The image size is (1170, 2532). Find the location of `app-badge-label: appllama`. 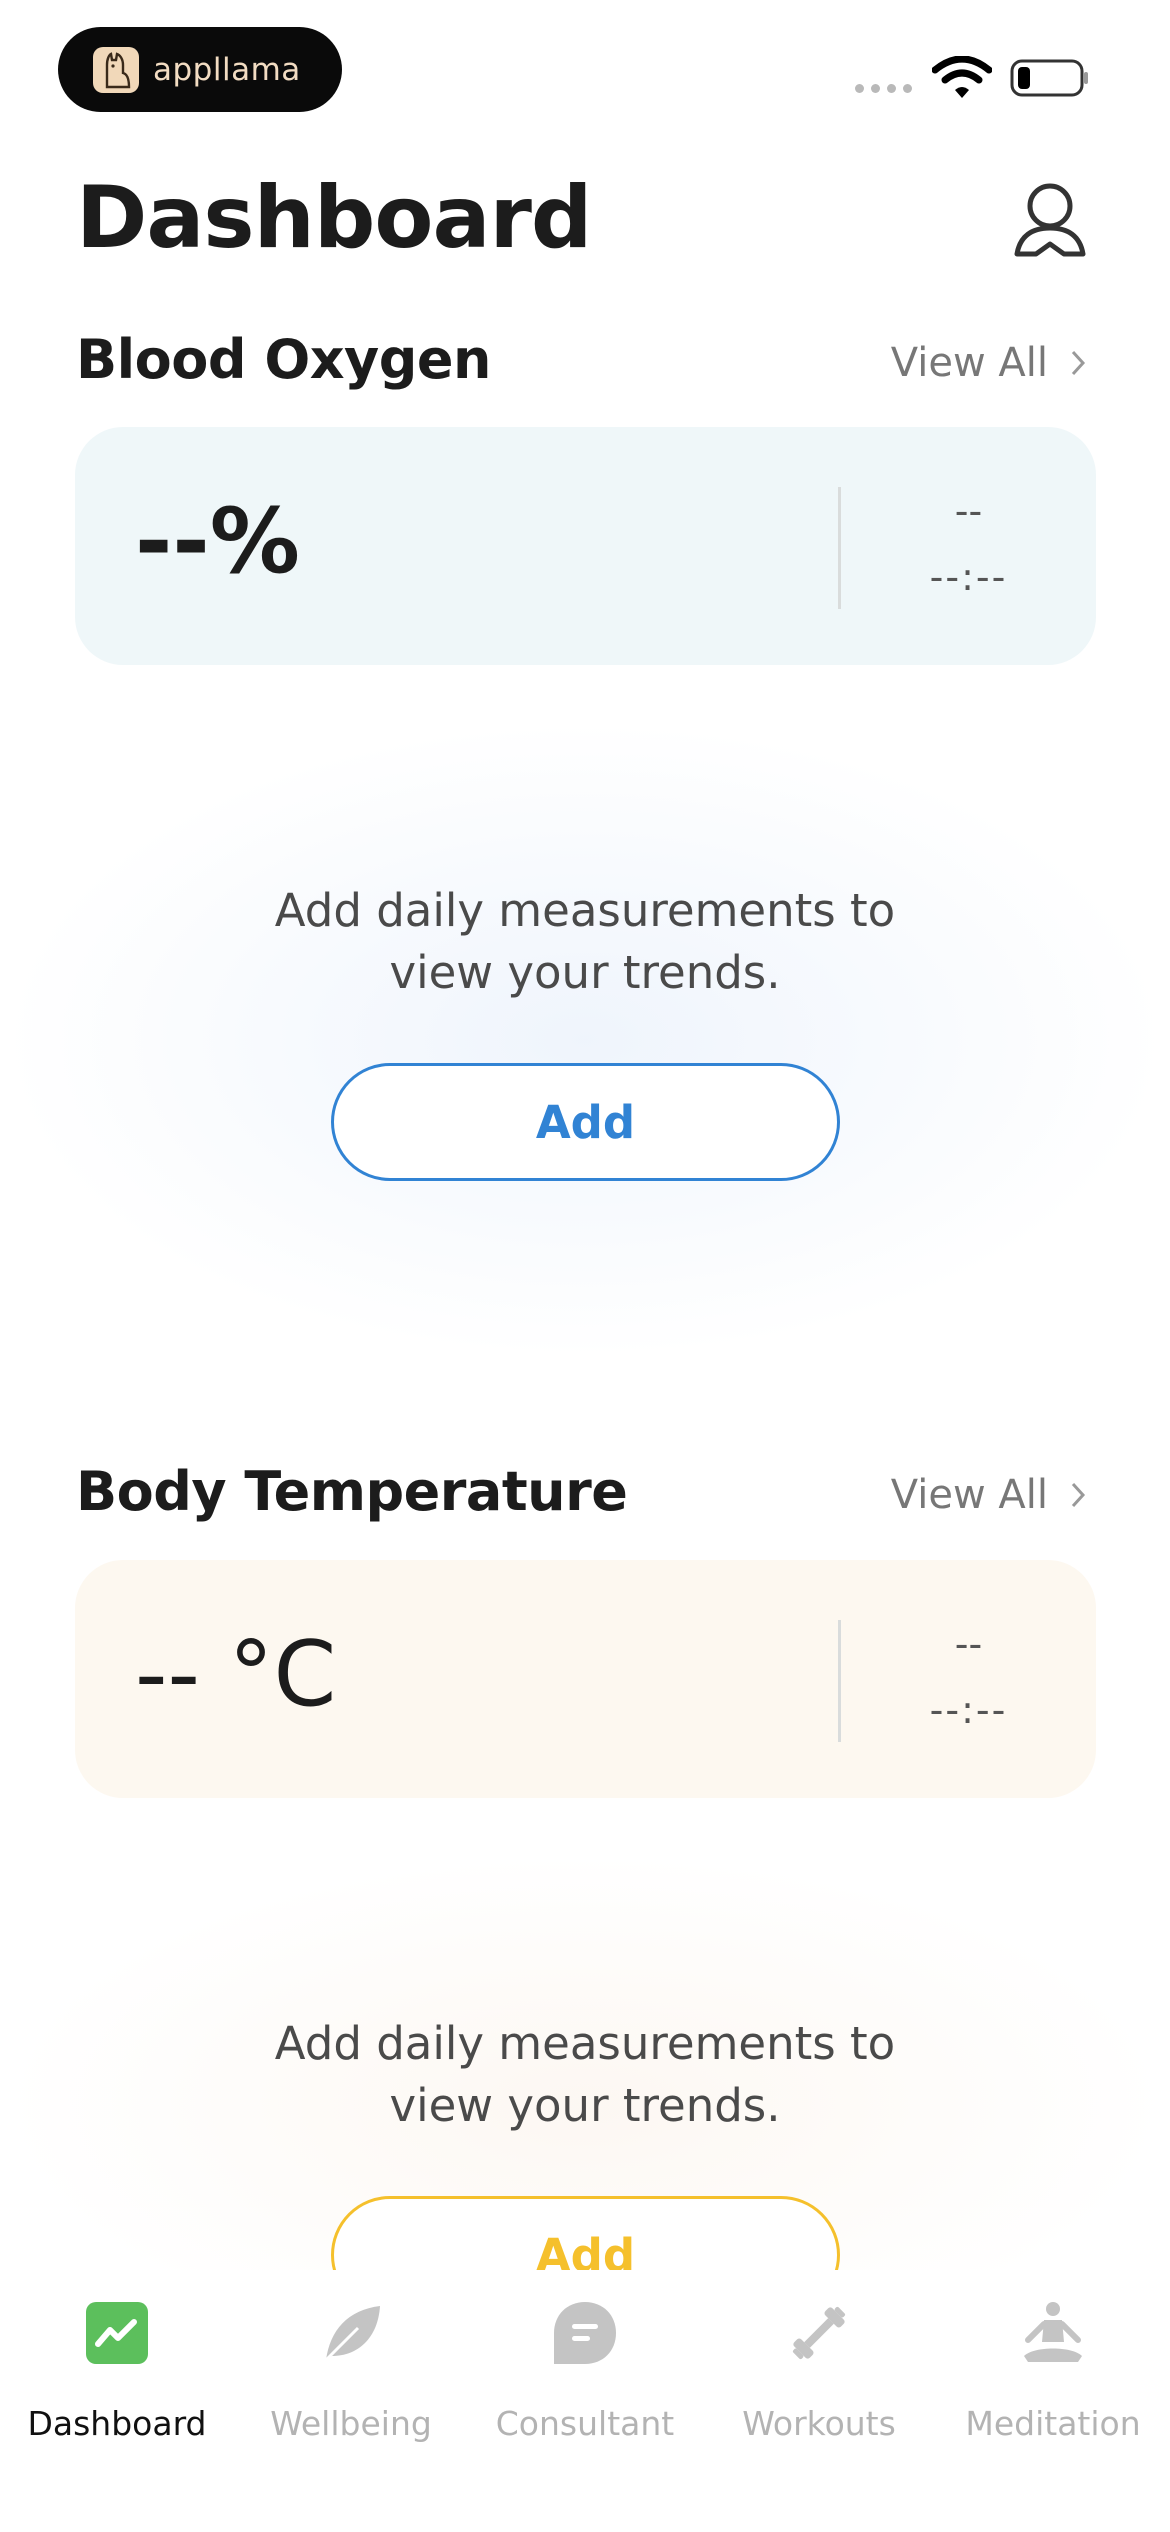

app-badge-label: appllama is located at coordinates (227, 69).